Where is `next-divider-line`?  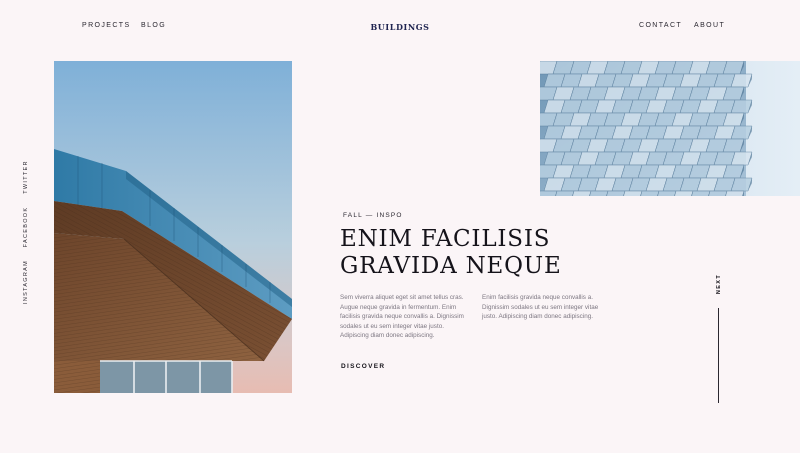
next-divider-line is located at coordinates (718, 355).